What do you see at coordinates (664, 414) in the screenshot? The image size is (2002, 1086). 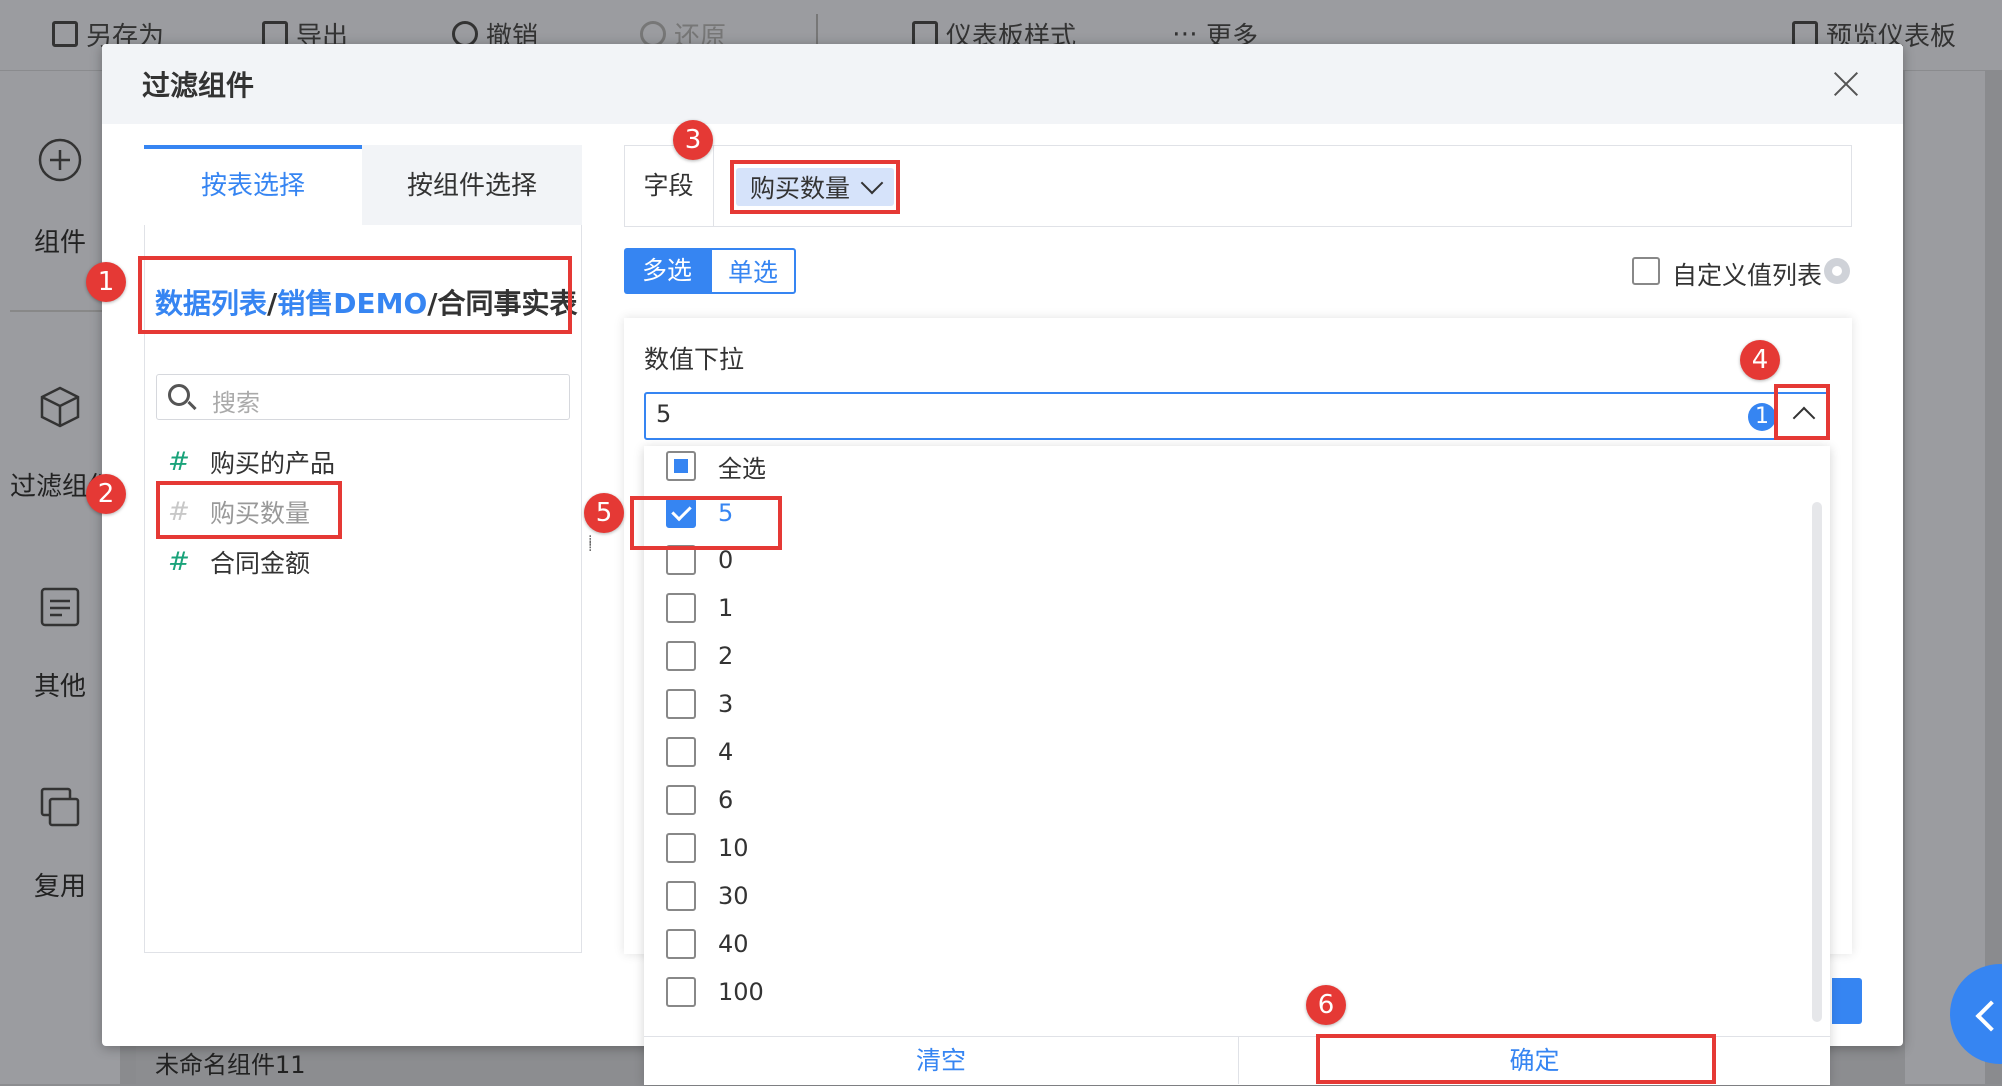 I see `dropdown-selected-value: 5` at bounding box center [664, 414].